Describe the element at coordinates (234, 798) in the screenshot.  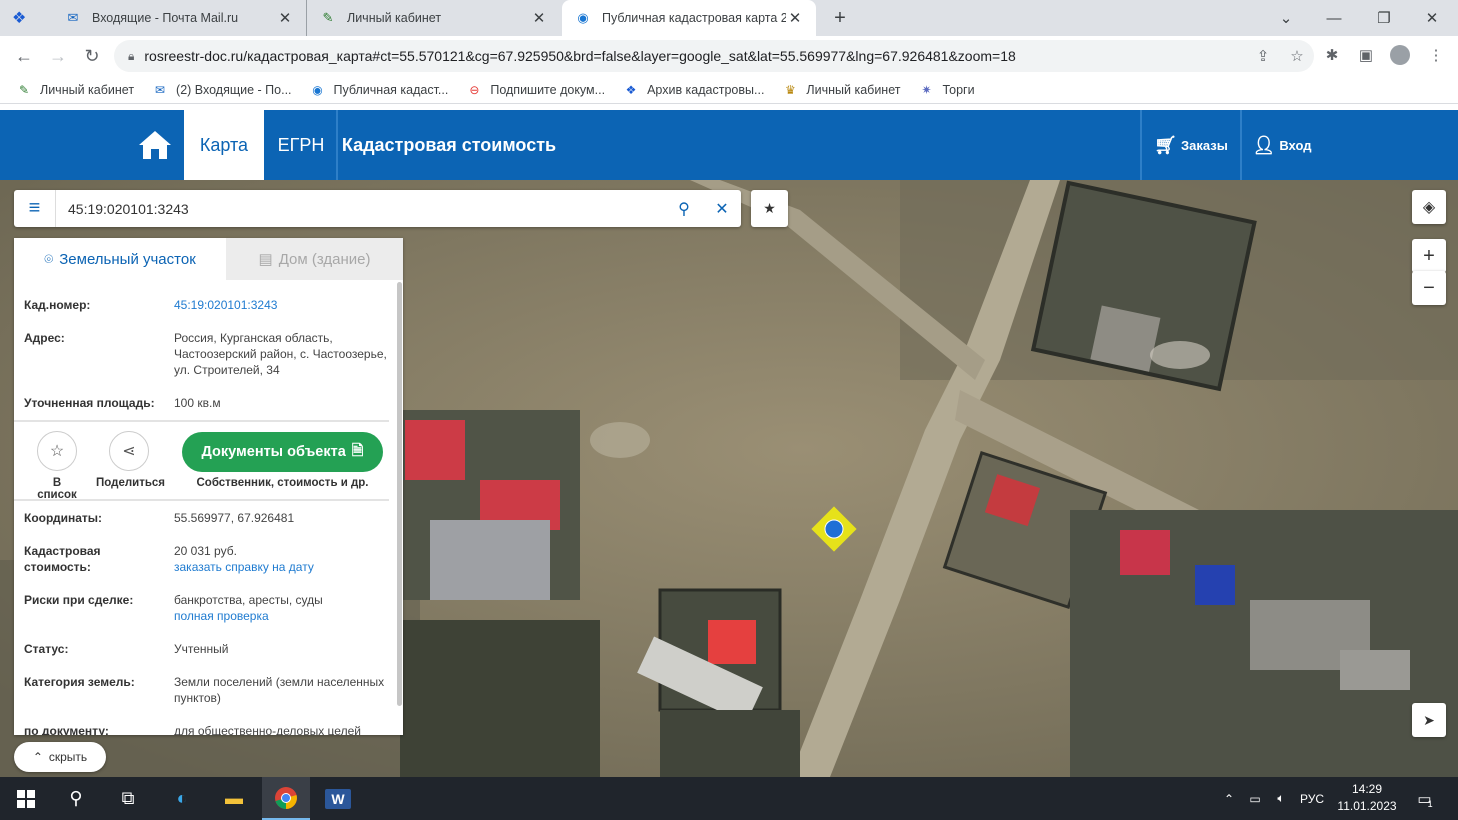
I see `file-explorer-icon: ▬` at that location.